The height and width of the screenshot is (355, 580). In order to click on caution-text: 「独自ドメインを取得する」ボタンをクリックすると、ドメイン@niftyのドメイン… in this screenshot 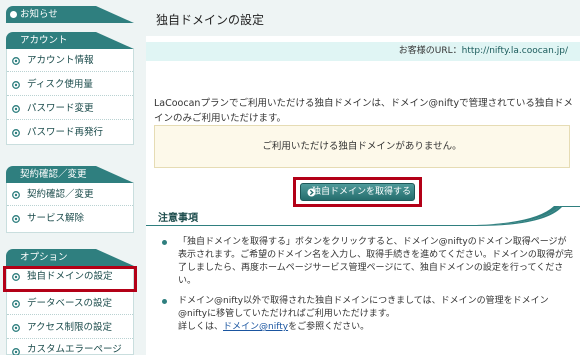, I will do `click(375, 261)`.